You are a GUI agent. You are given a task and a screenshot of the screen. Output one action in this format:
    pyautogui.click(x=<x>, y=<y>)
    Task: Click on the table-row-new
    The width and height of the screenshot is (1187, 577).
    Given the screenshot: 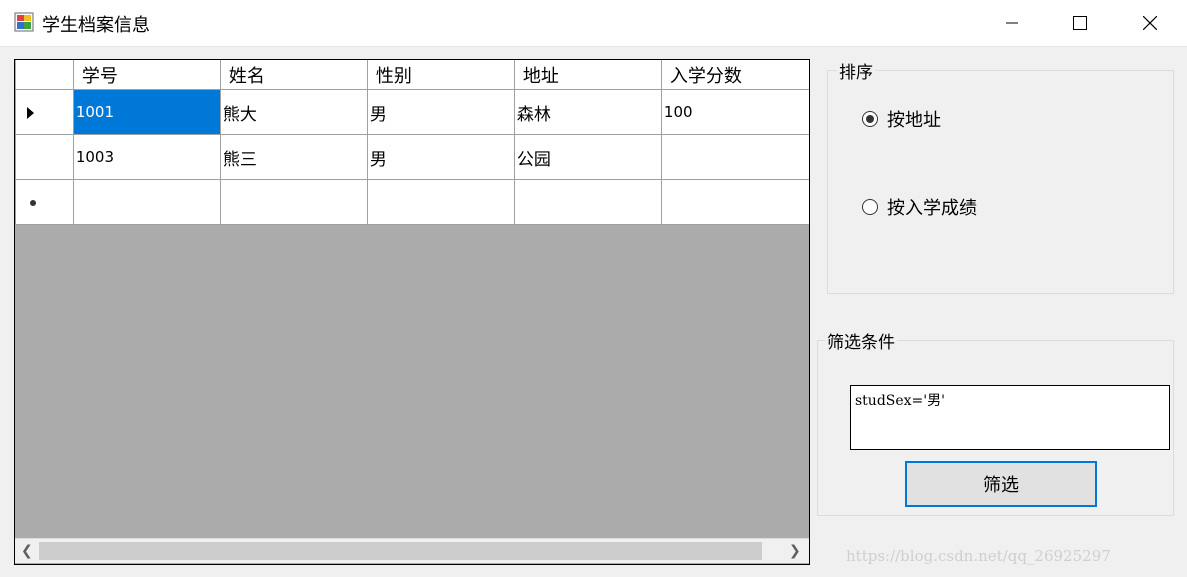 What is the action you would take?
    pyautogui.click(x=412, y=202)
    